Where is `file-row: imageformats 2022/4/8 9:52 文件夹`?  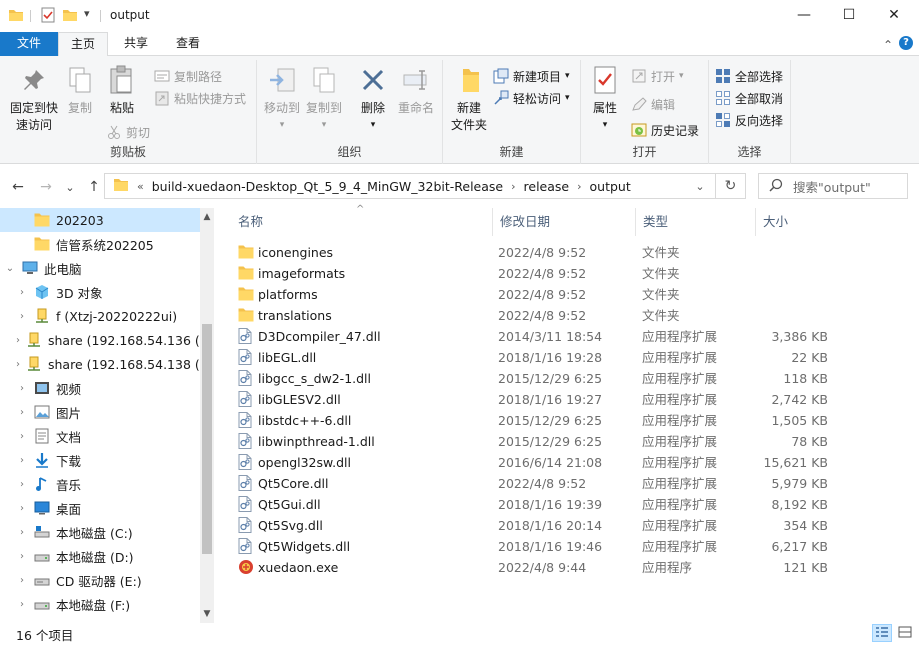 file-row: imageformats 2022/4/8 9:52 文件夹 is located at coordinates (534, 273).